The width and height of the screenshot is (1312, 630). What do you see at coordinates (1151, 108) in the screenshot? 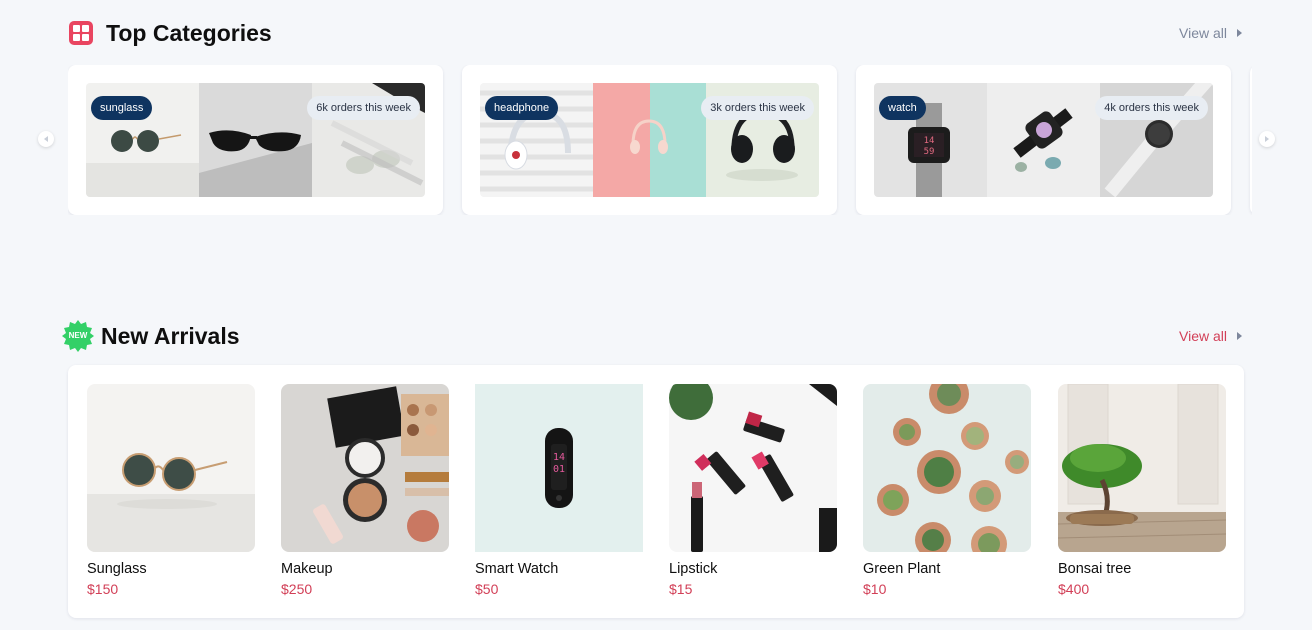
I see `orders-count-badge: 4k orders this week` at bounding box center [1151, 108].